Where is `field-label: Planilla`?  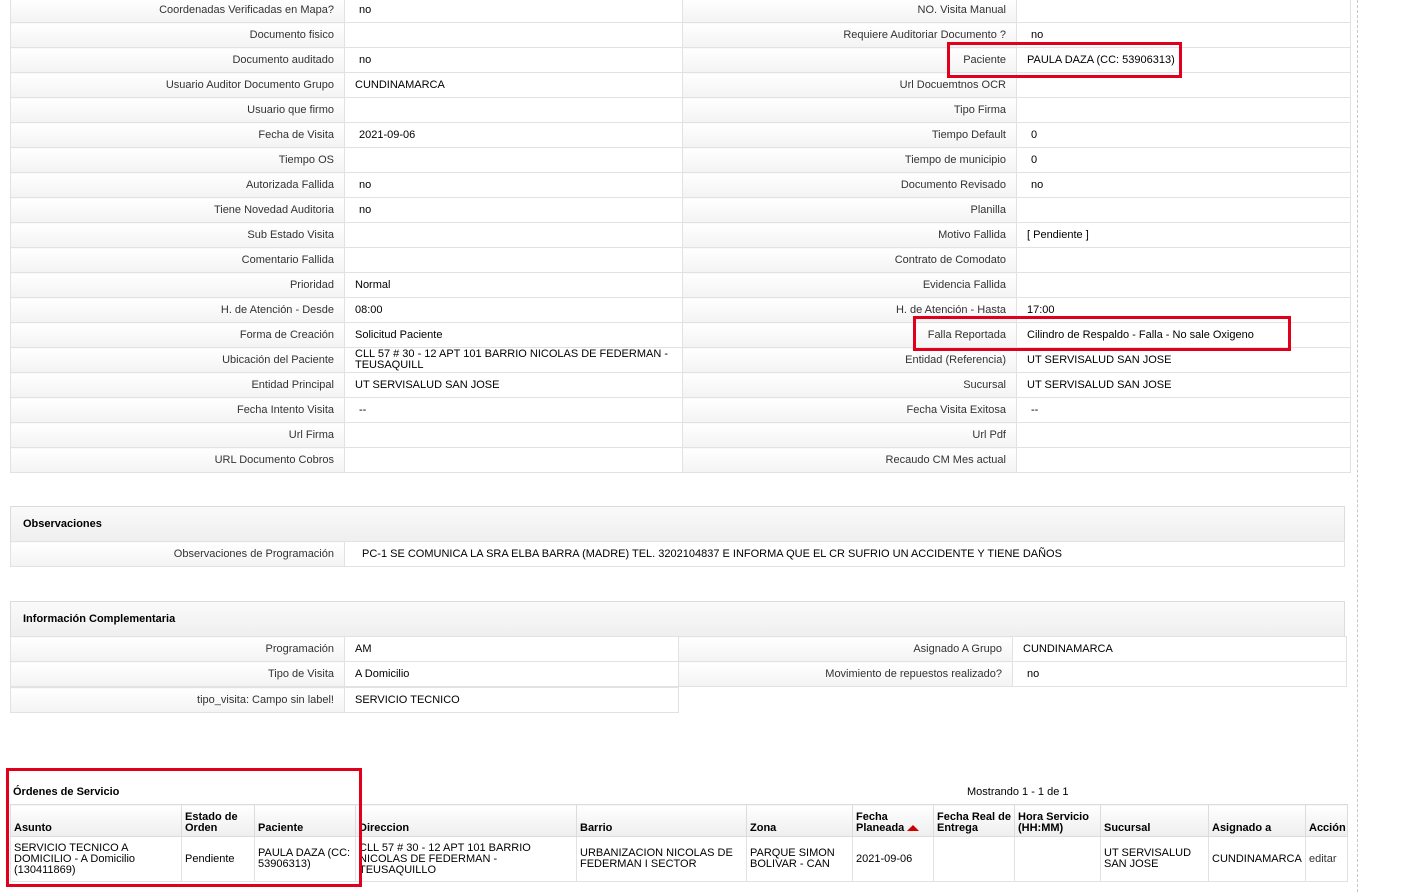
field-label: Planilla is located at coordinates (849, 210).